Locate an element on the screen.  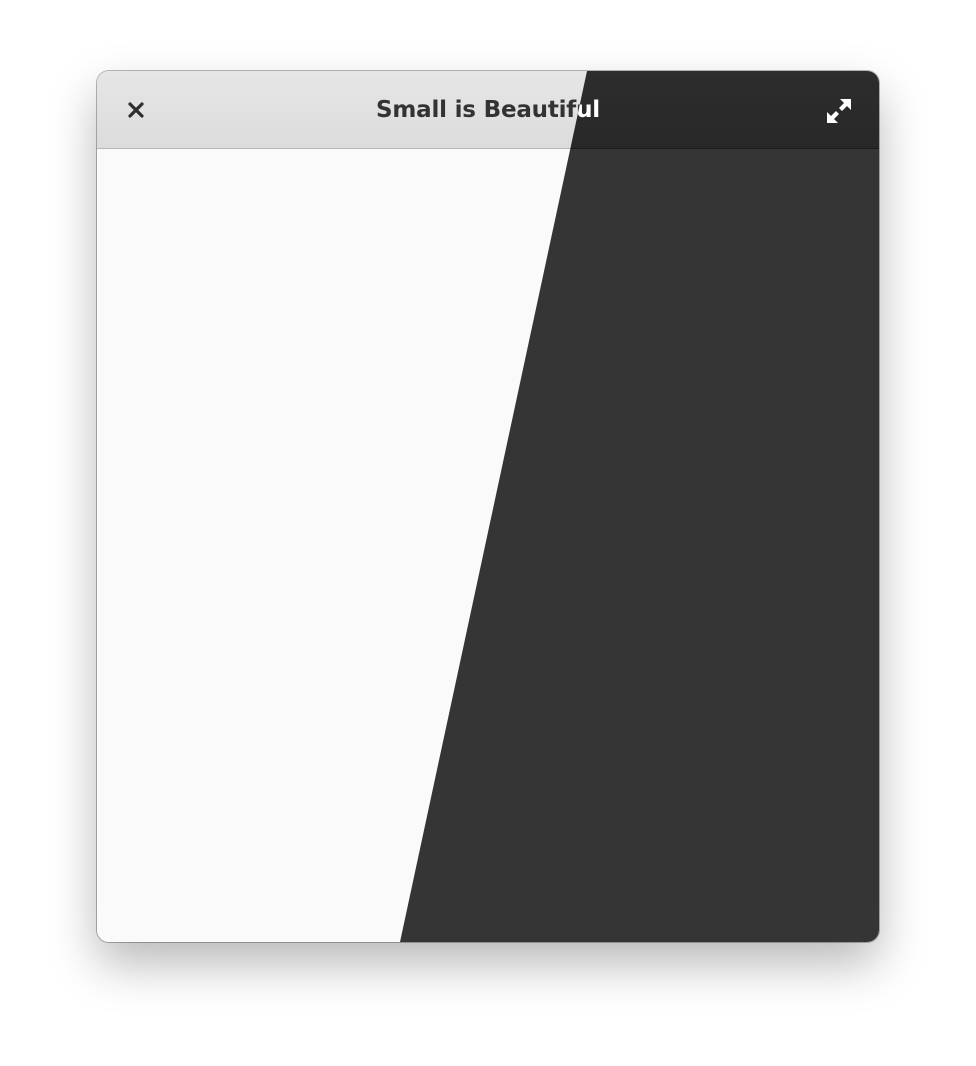
close-icon is located at coordinates (136, 110).